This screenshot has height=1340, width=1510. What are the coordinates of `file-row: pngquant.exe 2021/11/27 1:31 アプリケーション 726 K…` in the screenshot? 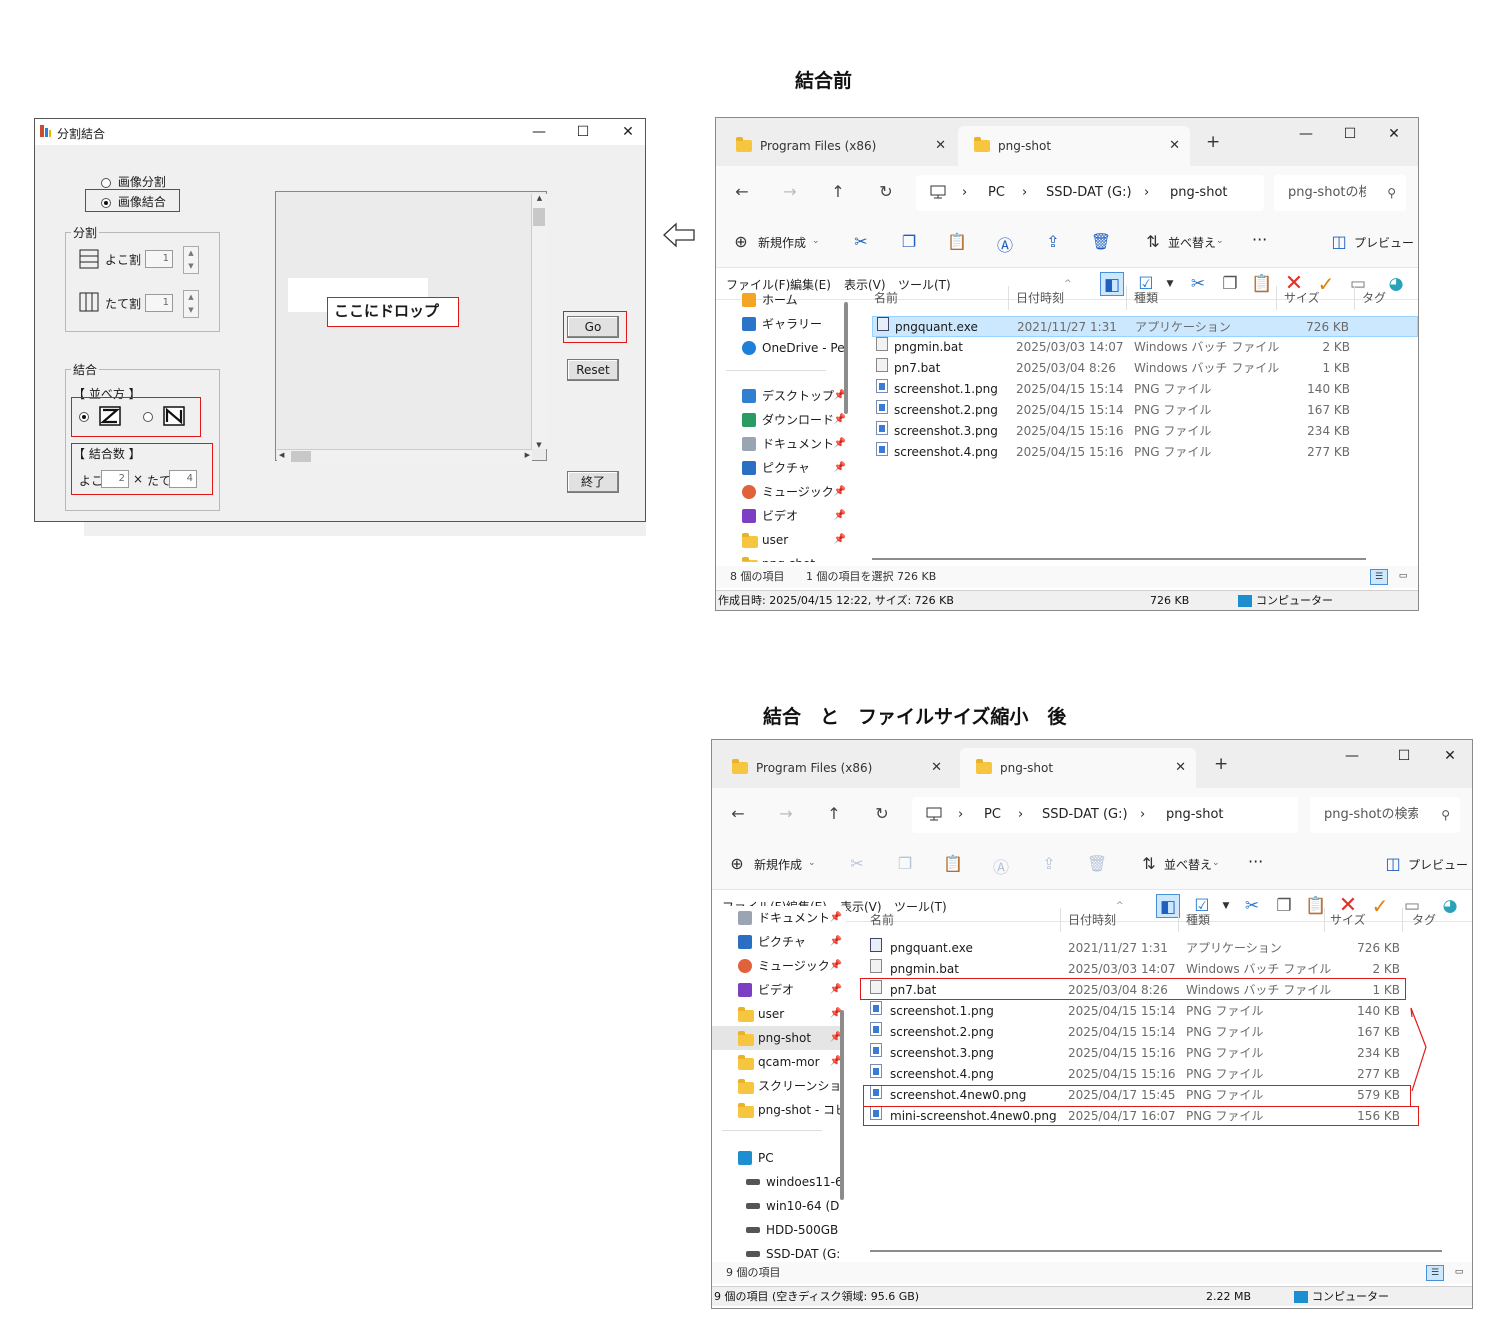 It's located at (1138, 948).